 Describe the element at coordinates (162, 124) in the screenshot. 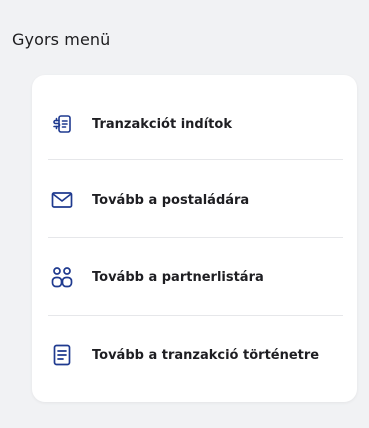

I see `start-transaction-label: Tranzakciót indítok` at that location.